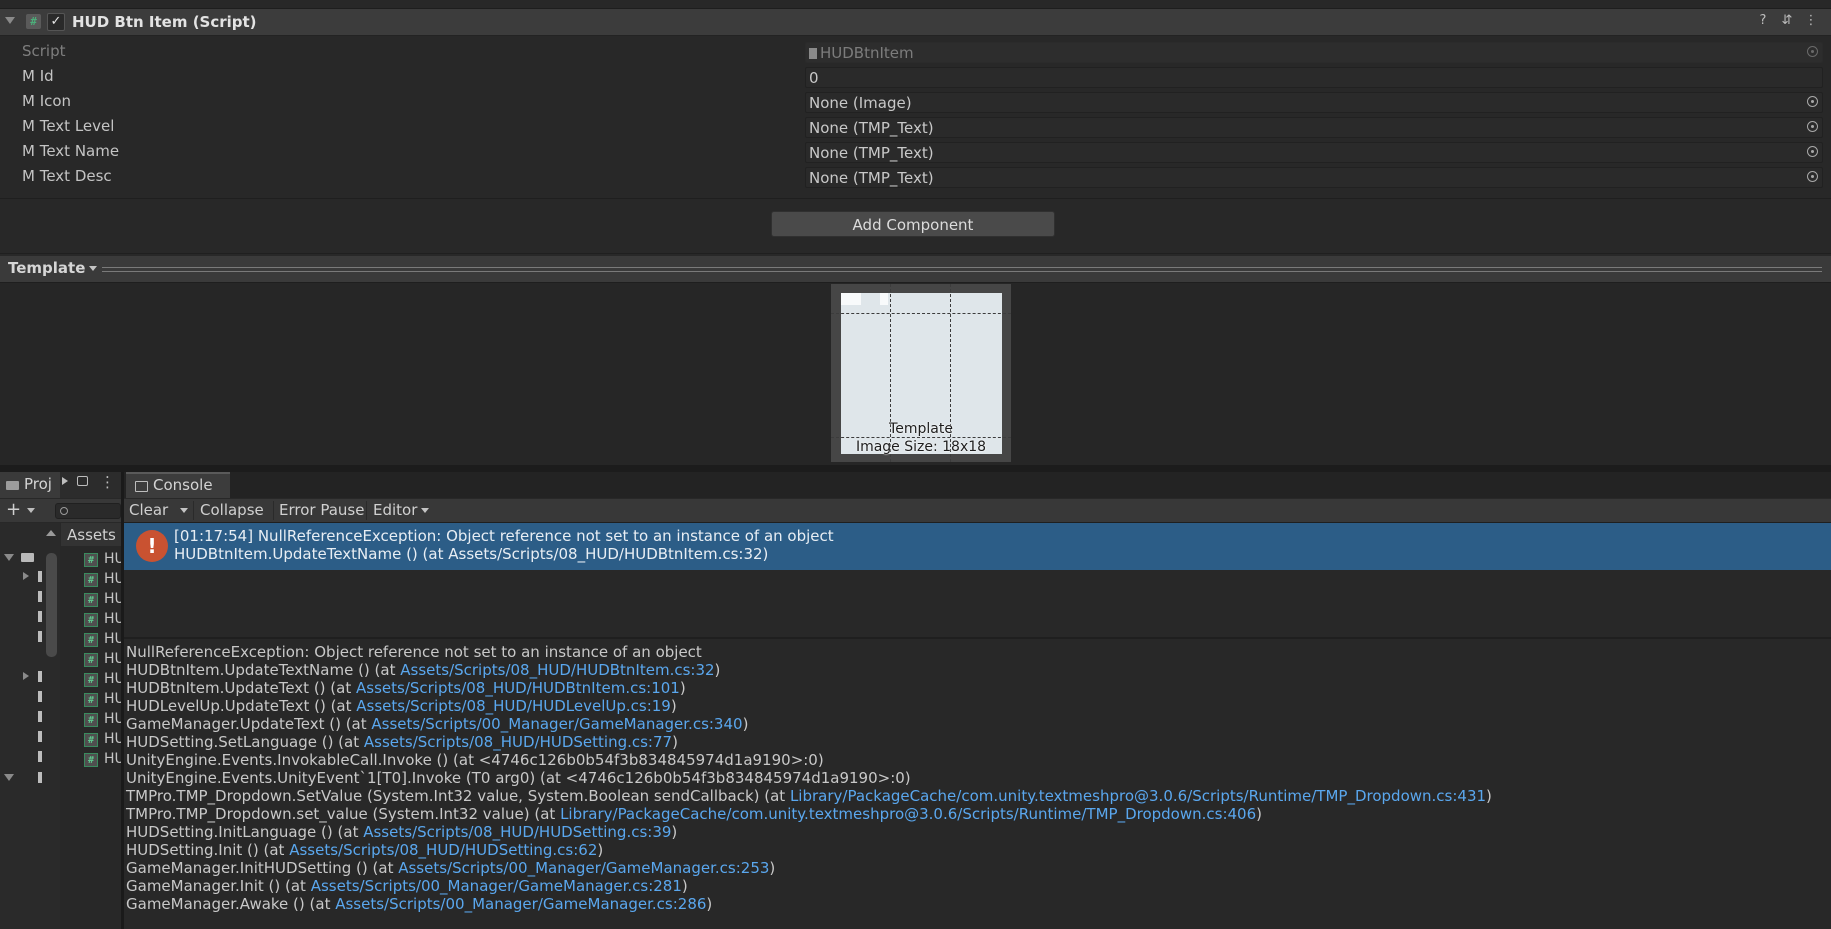  I want to click on scroll-up-icon, so click(51, 533).